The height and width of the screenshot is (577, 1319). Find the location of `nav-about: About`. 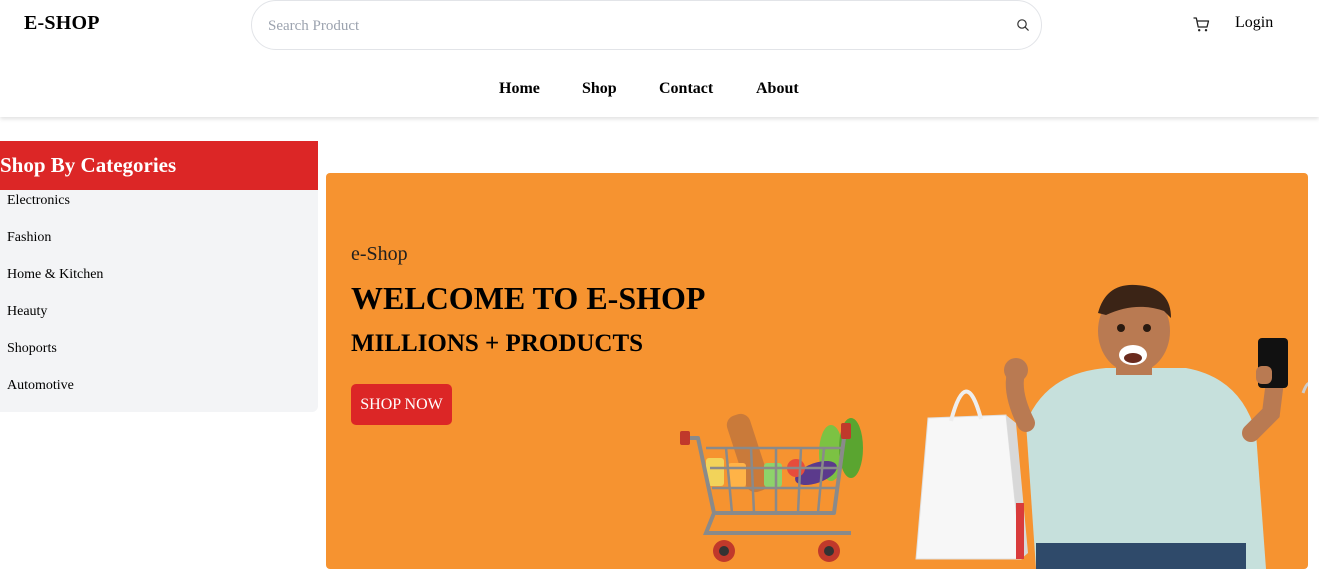

nav-about: About is located at coordinates (777, 89).